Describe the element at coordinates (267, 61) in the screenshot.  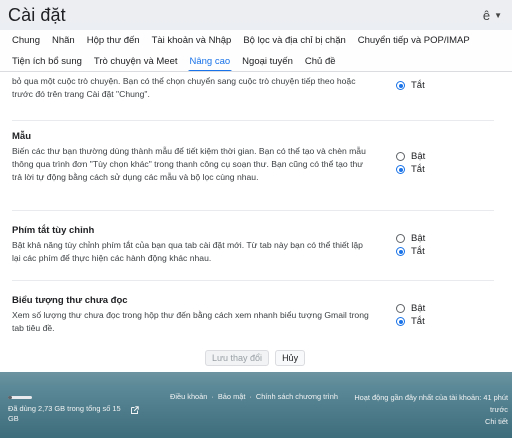
I see `tab-offline: Ngoại tuyến` at that location.